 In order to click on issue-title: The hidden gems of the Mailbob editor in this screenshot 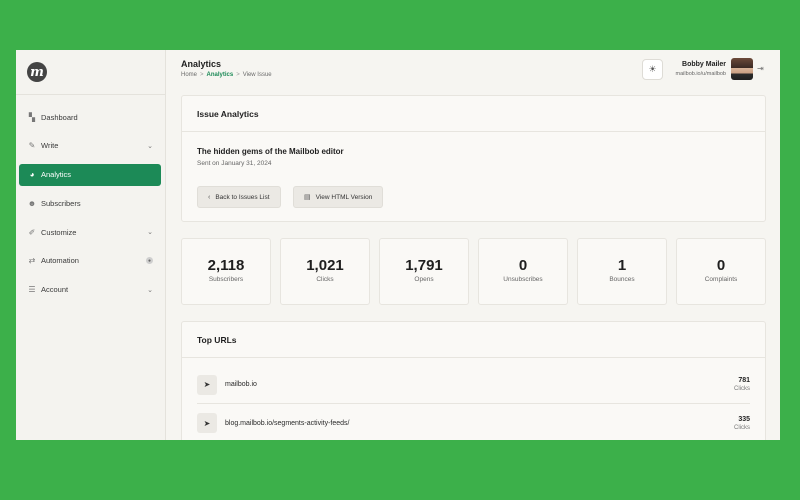, I will do `click(270, 151)`.